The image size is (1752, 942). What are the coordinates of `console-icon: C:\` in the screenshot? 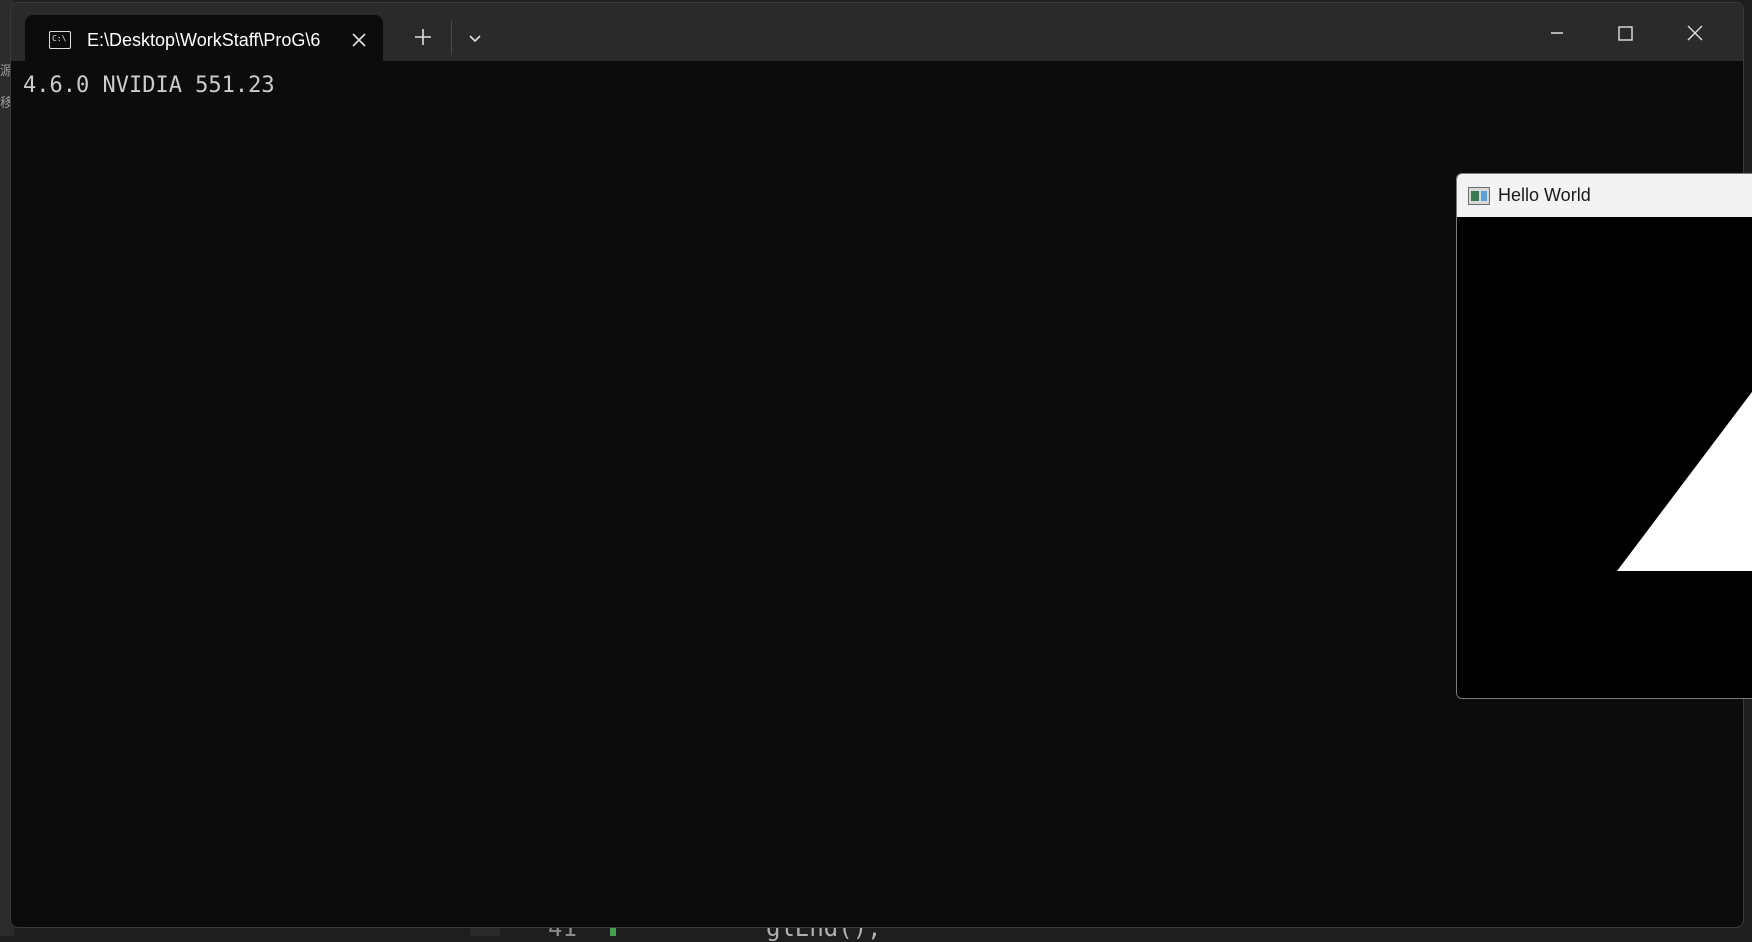 It's located at (60, 40).